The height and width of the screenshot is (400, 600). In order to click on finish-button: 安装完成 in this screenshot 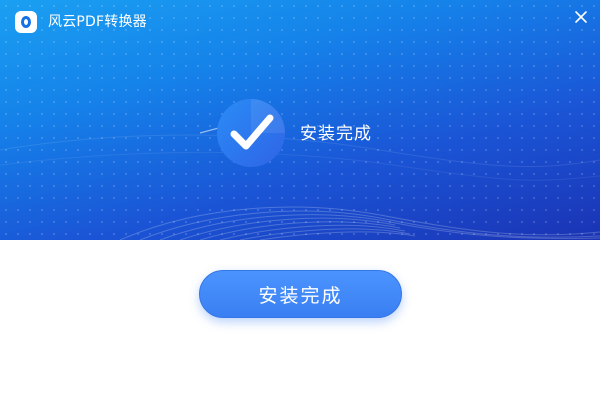, I will do `click(300, 294)`.